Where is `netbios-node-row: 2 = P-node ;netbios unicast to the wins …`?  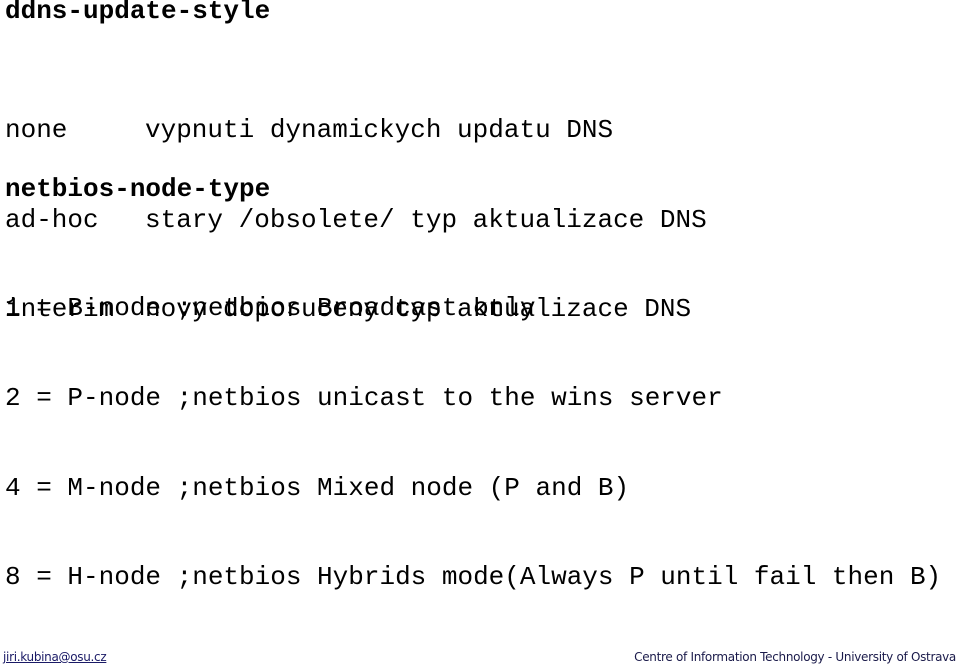 netbios-node-row: 2 = P-node ;netbios unicast to the wins … is located at coordinates (364, 397).